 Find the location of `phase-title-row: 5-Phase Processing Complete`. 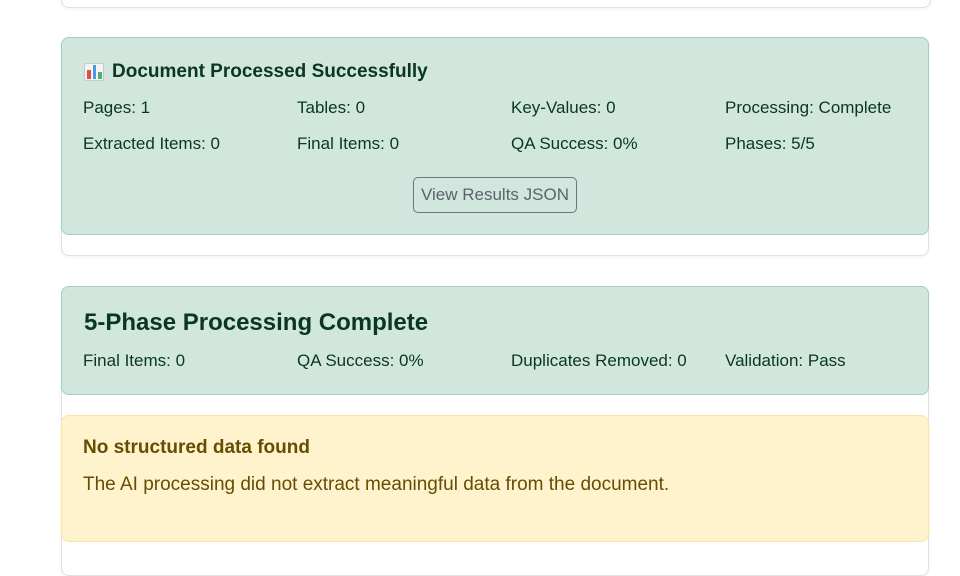

phase-title-row: 5-Phase Processing Complete is located at coordinates (256, 323).